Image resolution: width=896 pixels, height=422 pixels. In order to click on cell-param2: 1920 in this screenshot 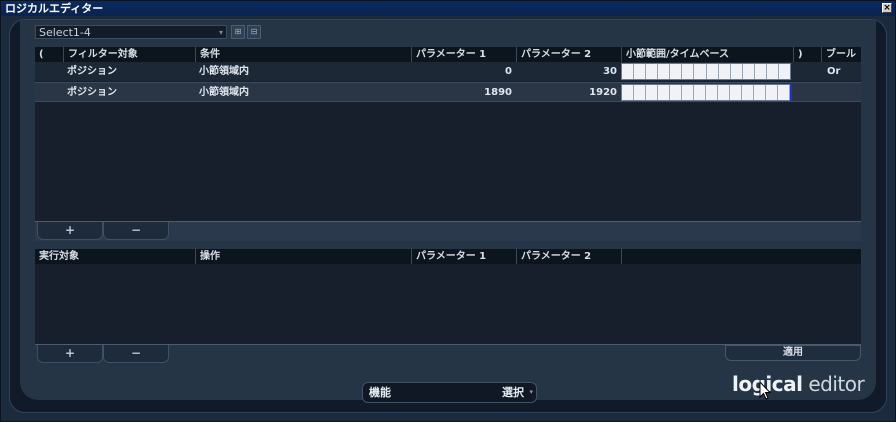, I will do `click(568, 92)`.